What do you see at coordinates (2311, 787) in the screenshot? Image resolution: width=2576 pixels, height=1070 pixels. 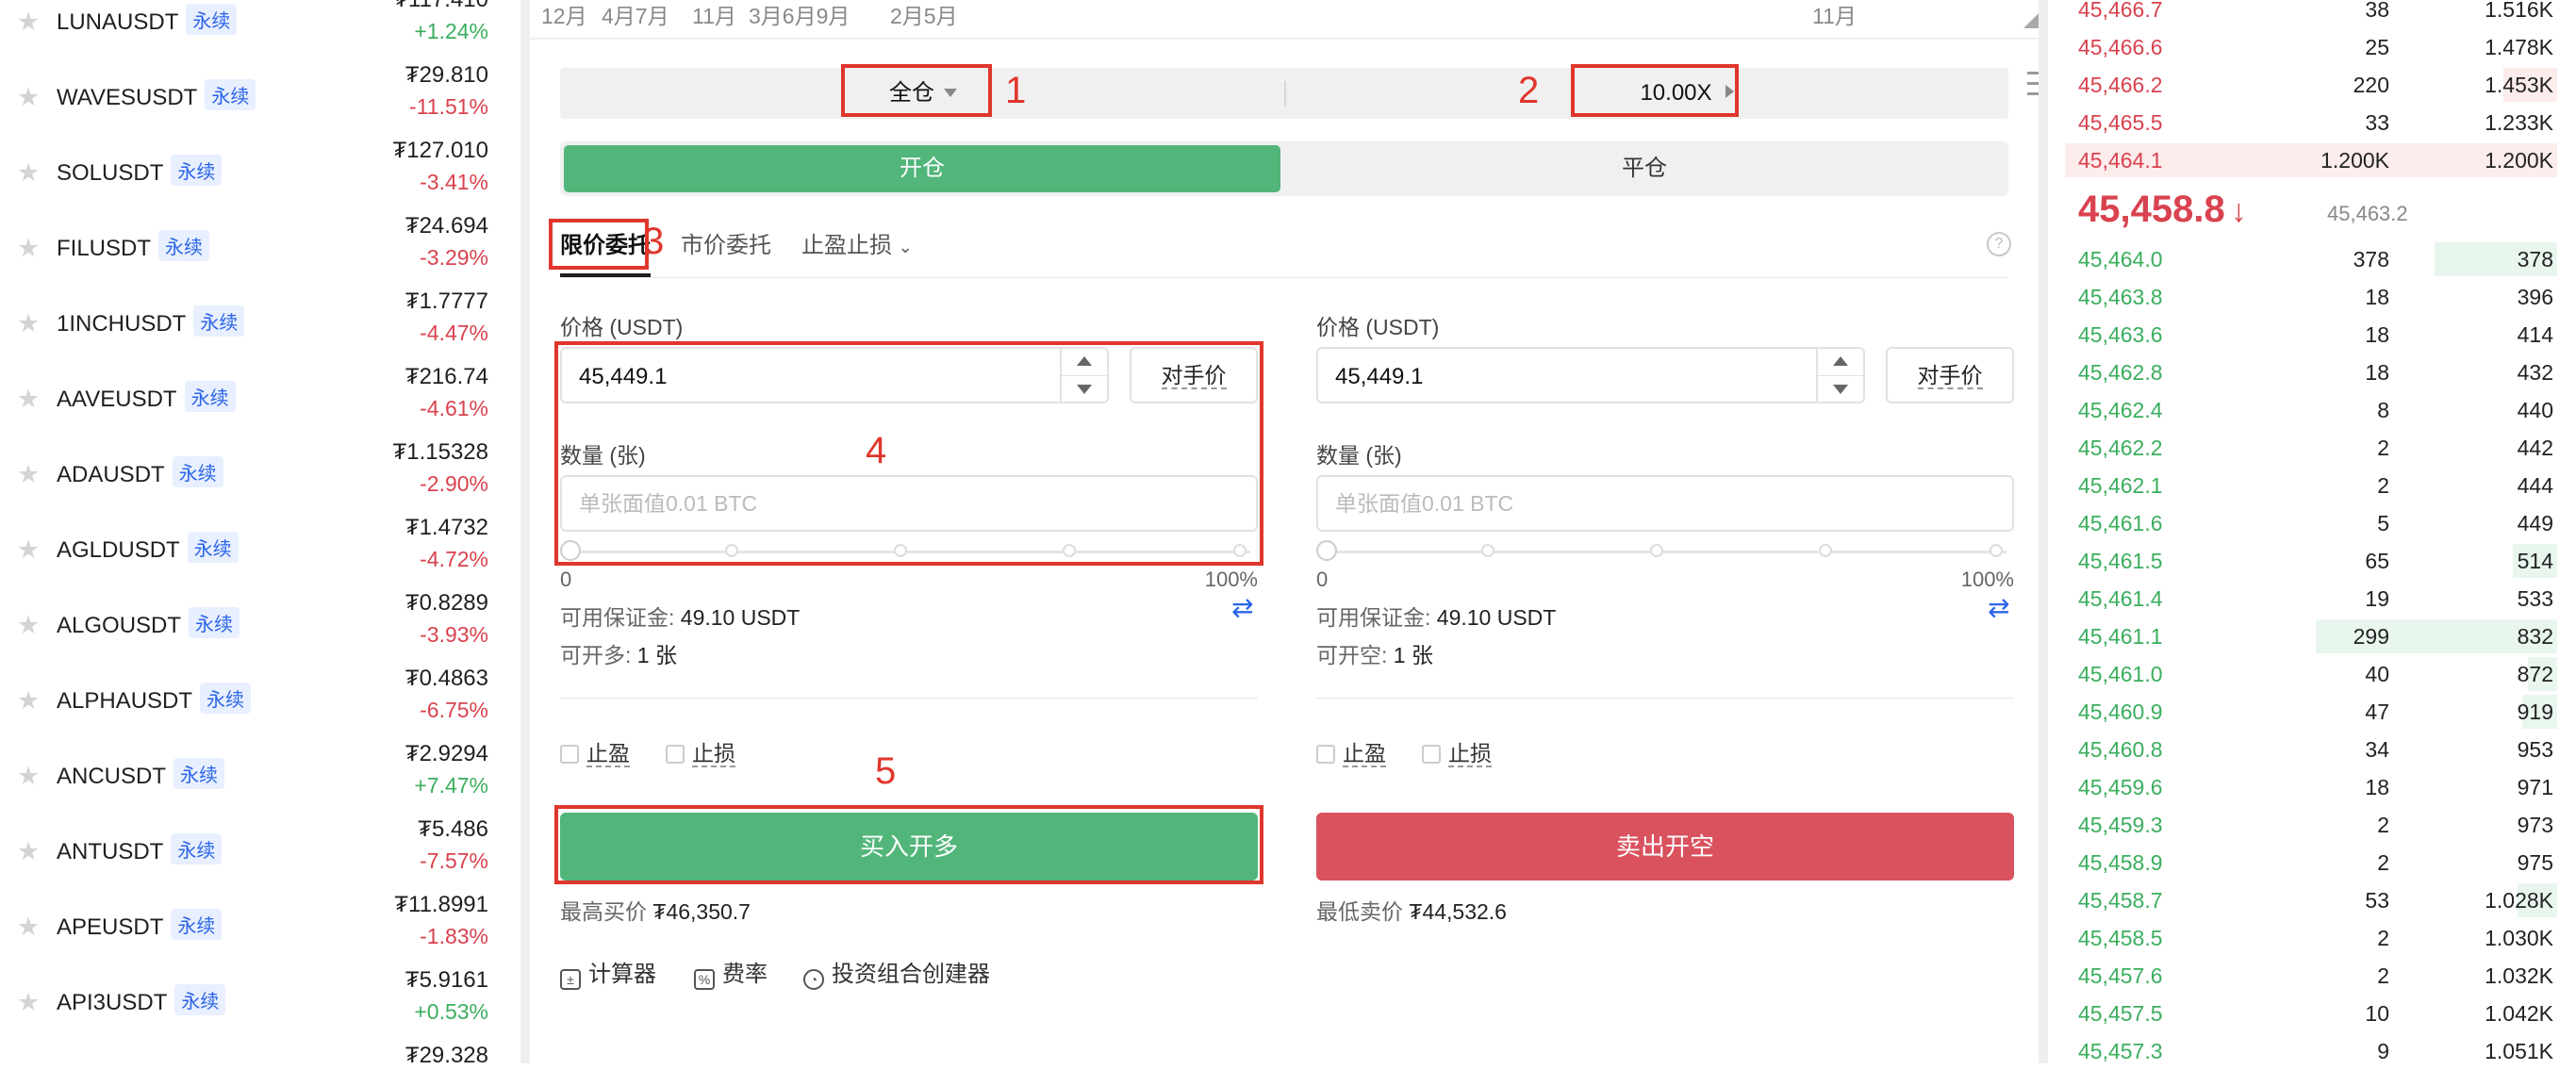 I see `bid-row: 45,459.6 18 971` at bounding box center [2311, 787].